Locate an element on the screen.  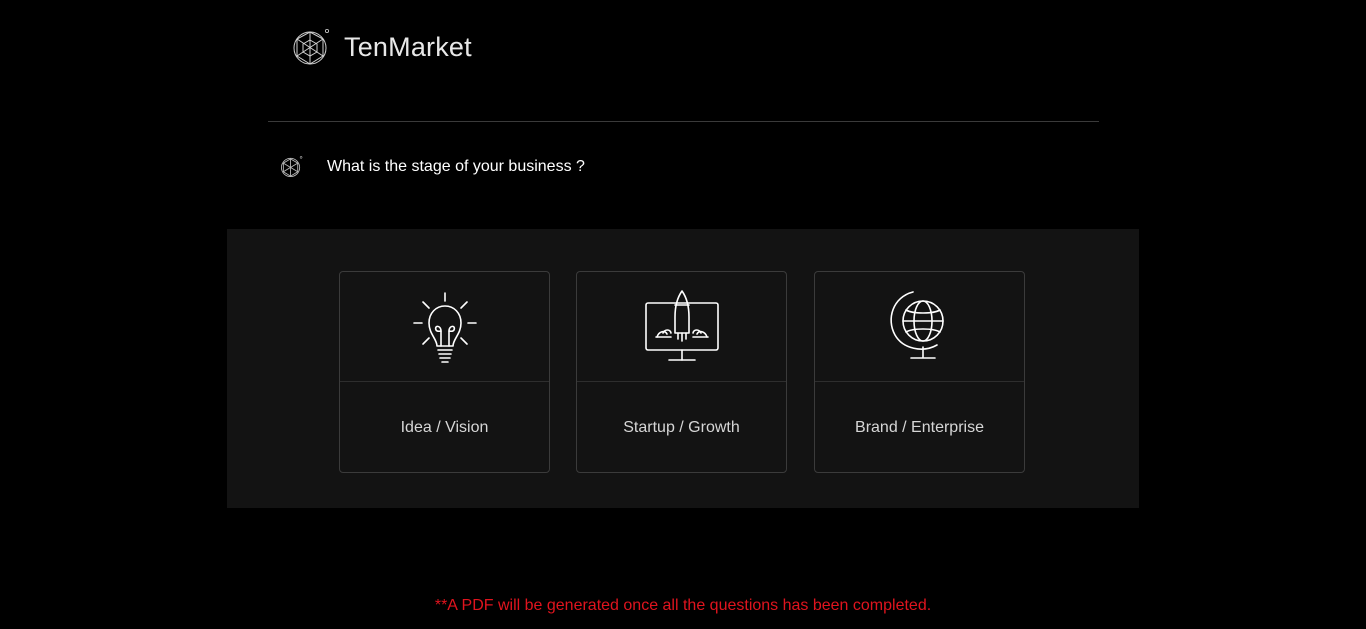
option-label: Startup / Growth is located at coordinates (681, 427).